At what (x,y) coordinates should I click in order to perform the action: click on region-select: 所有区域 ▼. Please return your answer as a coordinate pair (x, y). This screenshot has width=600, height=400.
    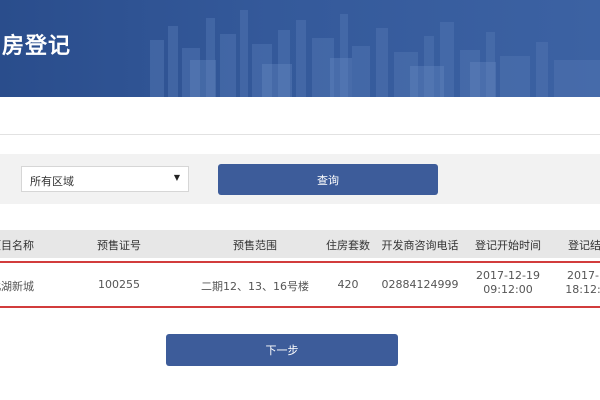
    Looking at the image, I should click on (105, 179).